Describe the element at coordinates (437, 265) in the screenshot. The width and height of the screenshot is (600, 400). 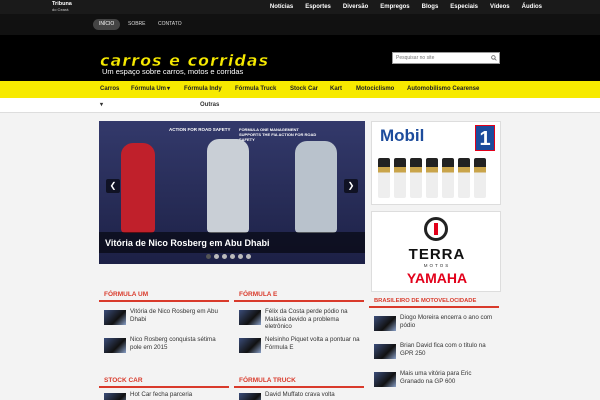
I see `terra-sub: MOTOS` at that location.